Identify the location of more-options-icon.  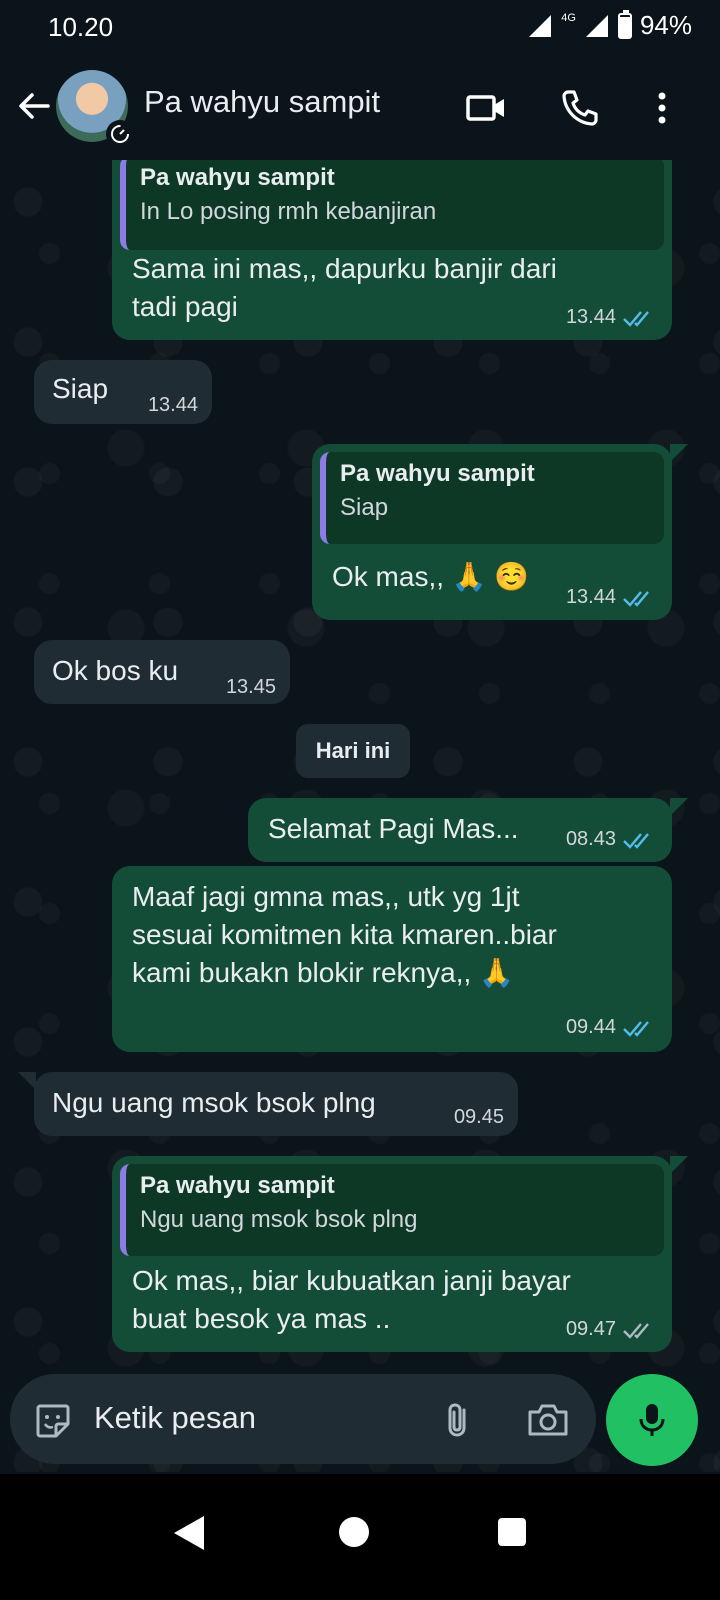
(662, 108).